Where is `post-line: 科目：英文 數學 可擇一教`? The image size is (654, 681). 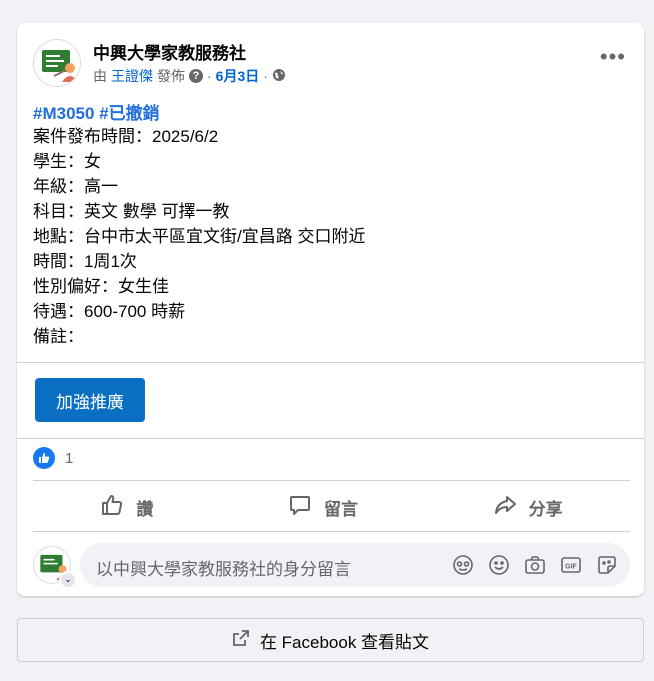 post-line: 科目：英文 數學 可擇一教 is located at coordinates (131, 211).